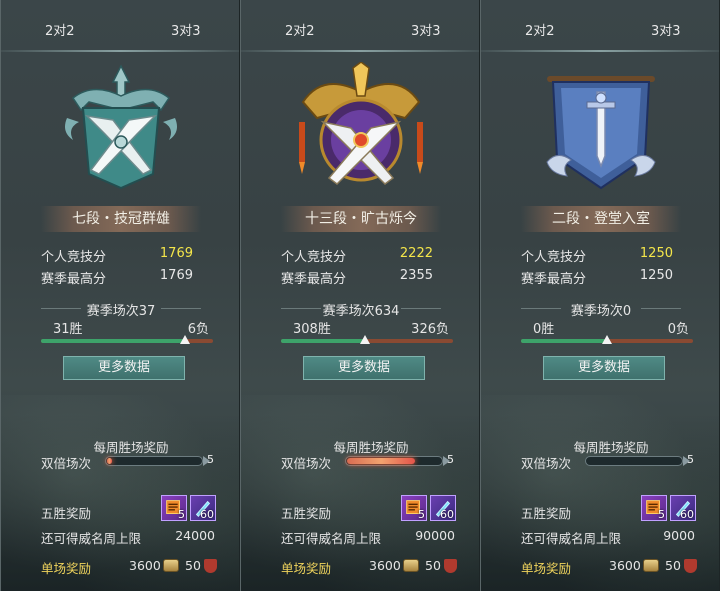  Describe the element at coordinates (678, 329) in the screenshot. I see `losses-count: 0负` at that location.